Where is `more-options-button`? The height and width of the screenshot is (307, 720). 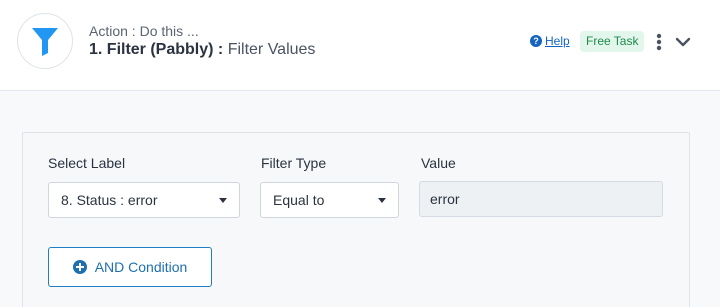
more-options-button is located at coordinates (659, 42).